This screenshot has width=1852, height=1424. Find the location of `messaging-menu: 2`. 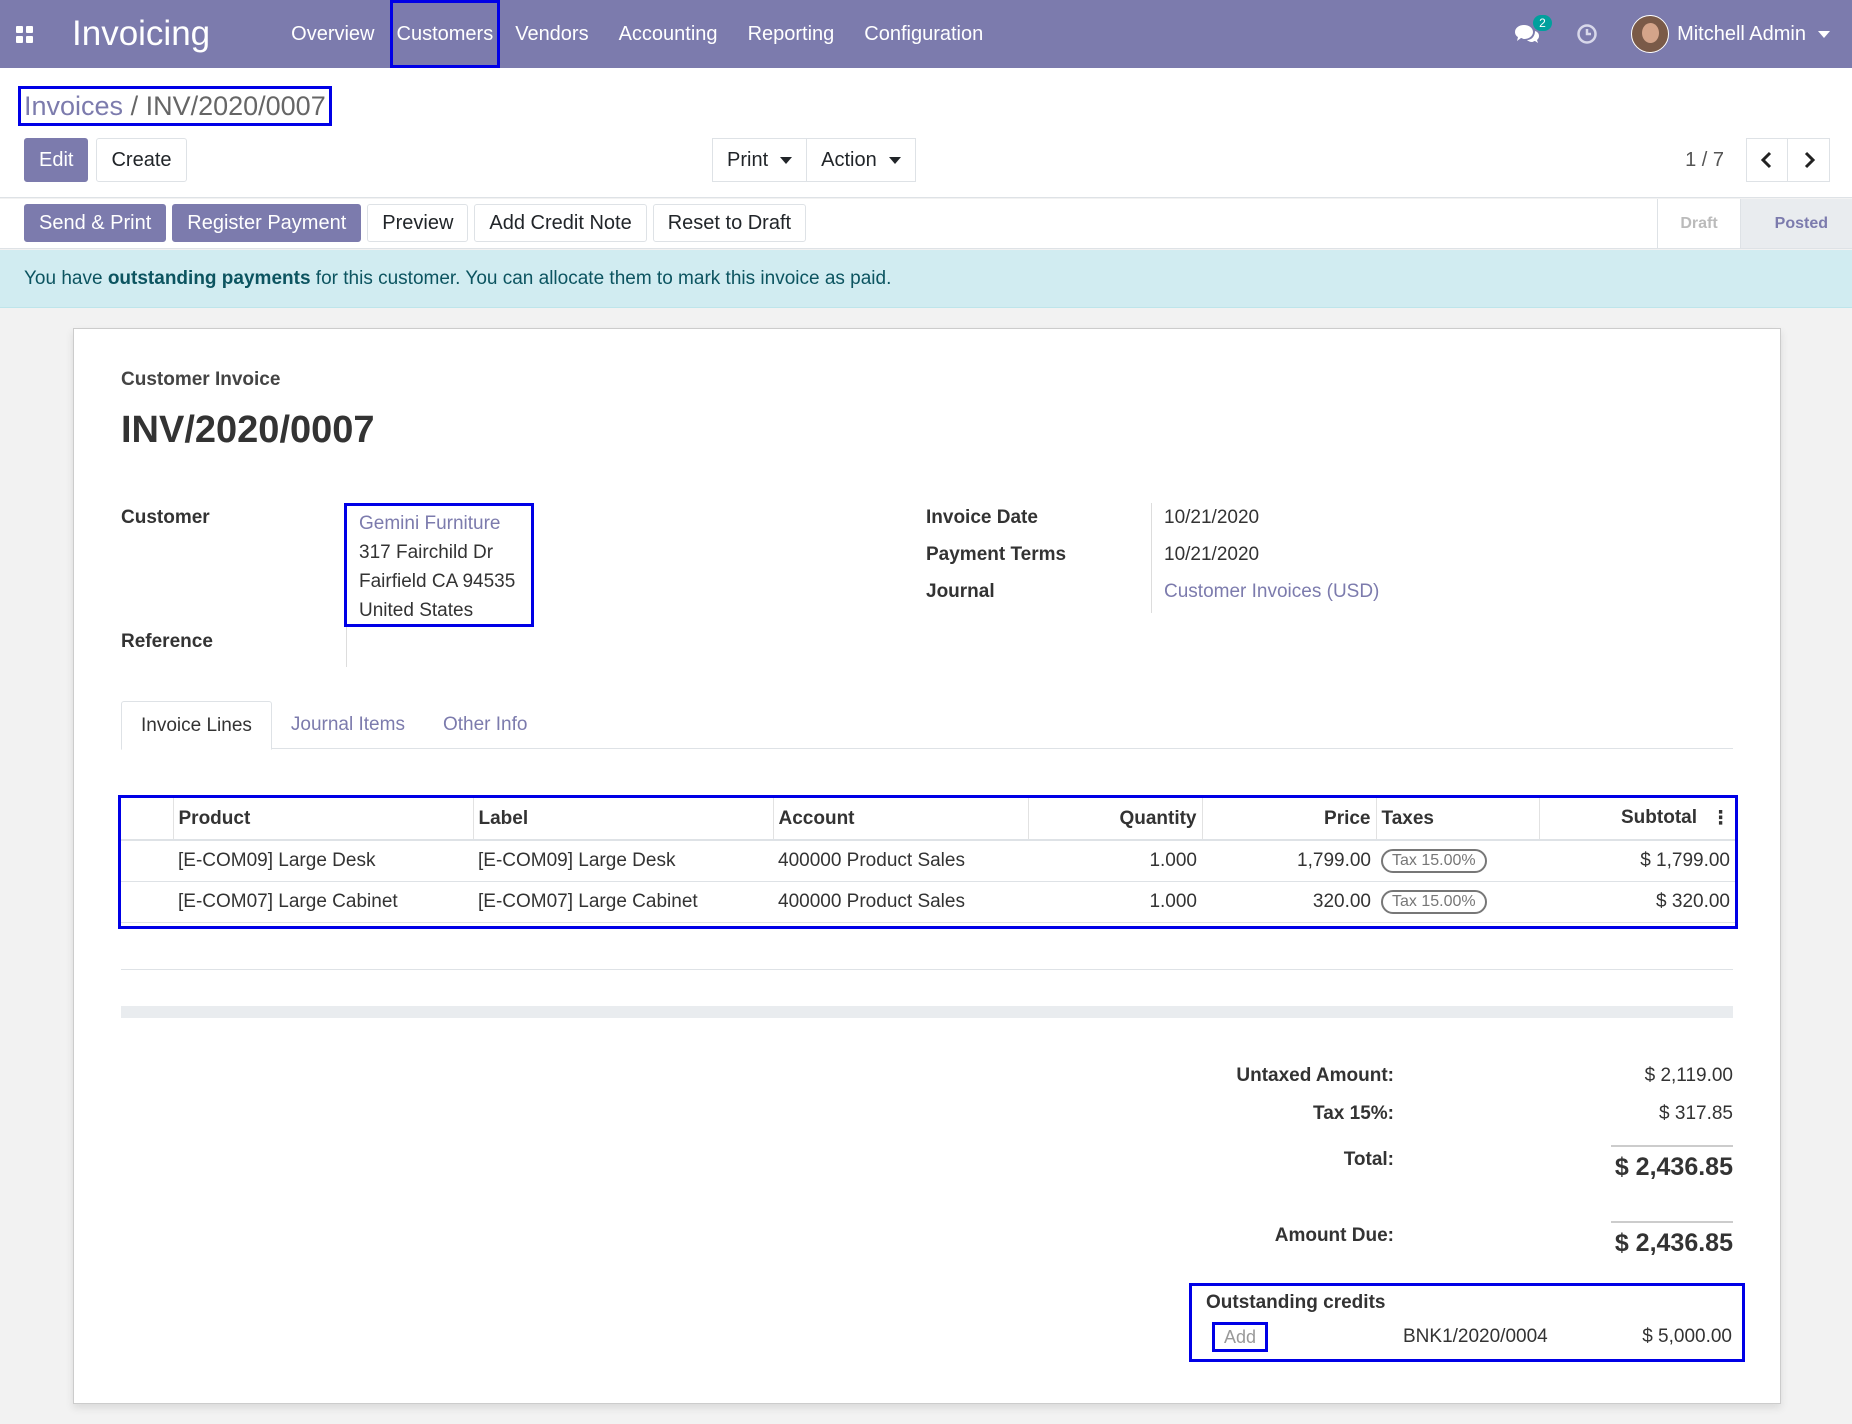

messaging-menu: 2 is located at coordinates (1527, 30).